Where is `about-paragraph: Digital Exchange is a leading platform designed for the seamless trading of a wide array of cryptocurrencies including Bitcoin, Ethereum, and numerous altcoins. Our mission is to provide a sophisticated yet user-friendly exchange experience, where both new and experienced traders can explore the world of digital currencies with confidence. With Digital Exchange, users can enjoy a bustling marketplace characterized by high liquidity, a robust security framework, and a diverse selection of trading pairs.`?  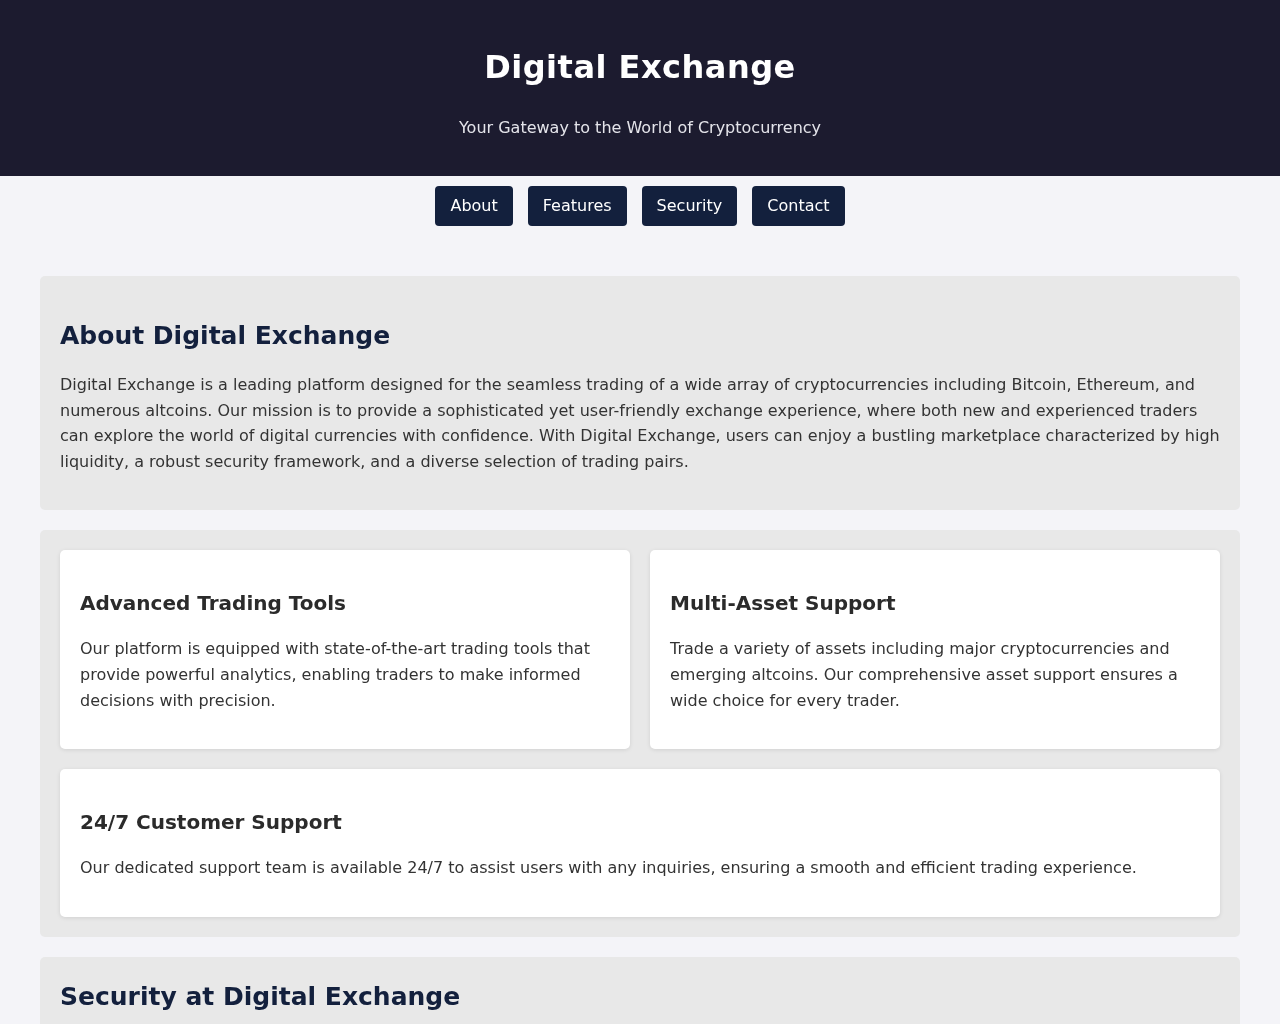
about-paragraph: Digital Exchange is a leading platform designed for the seamless trading of a wide array of cryptocurrencies including Bitcoin, Ethereum, and numerous altcoins. Our mission is to provide a sophisticated yet user-friendly exchange experience, where both new and experienced traders can explore the world of digital currencies with confidence. With Digital Exchange, users can enjoy a bustling marketplace characterized by high liquidity, a robust security framework, and a diverse selection of trading pairs. is located at coordinates (640, 423).